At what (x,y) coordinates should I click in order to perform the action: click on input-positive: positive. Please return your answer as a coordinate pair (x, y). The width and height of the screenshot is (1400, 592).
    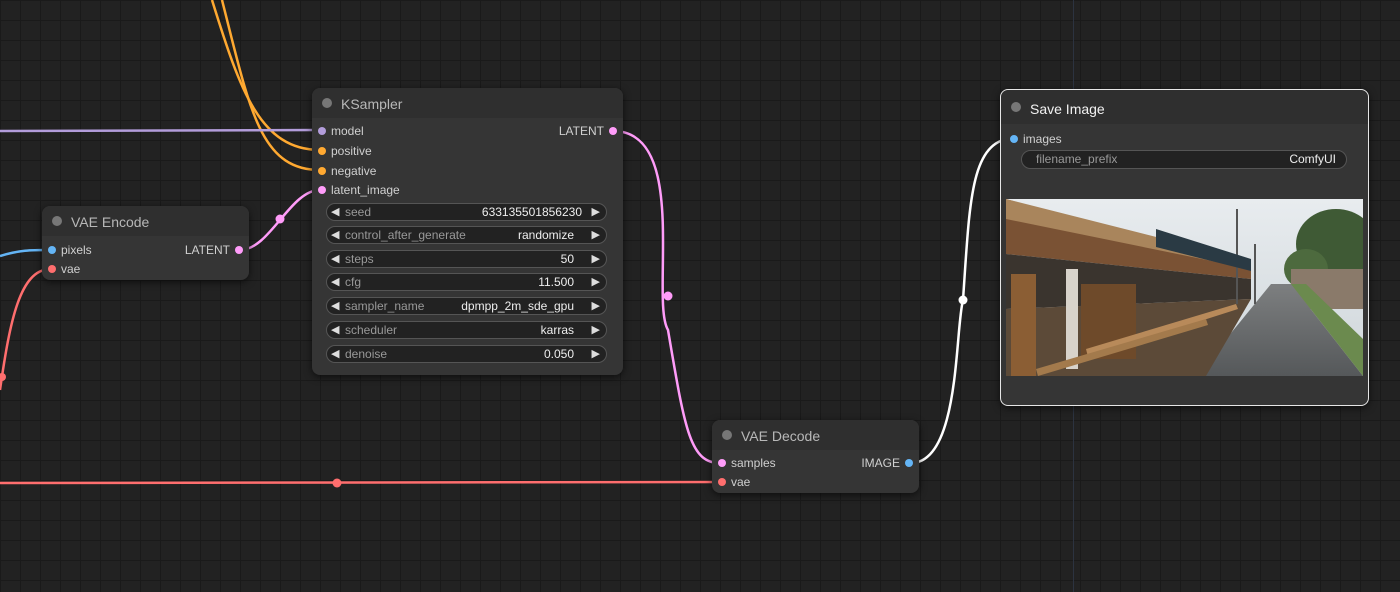
    Looking at the image, I should click on (345, 151).